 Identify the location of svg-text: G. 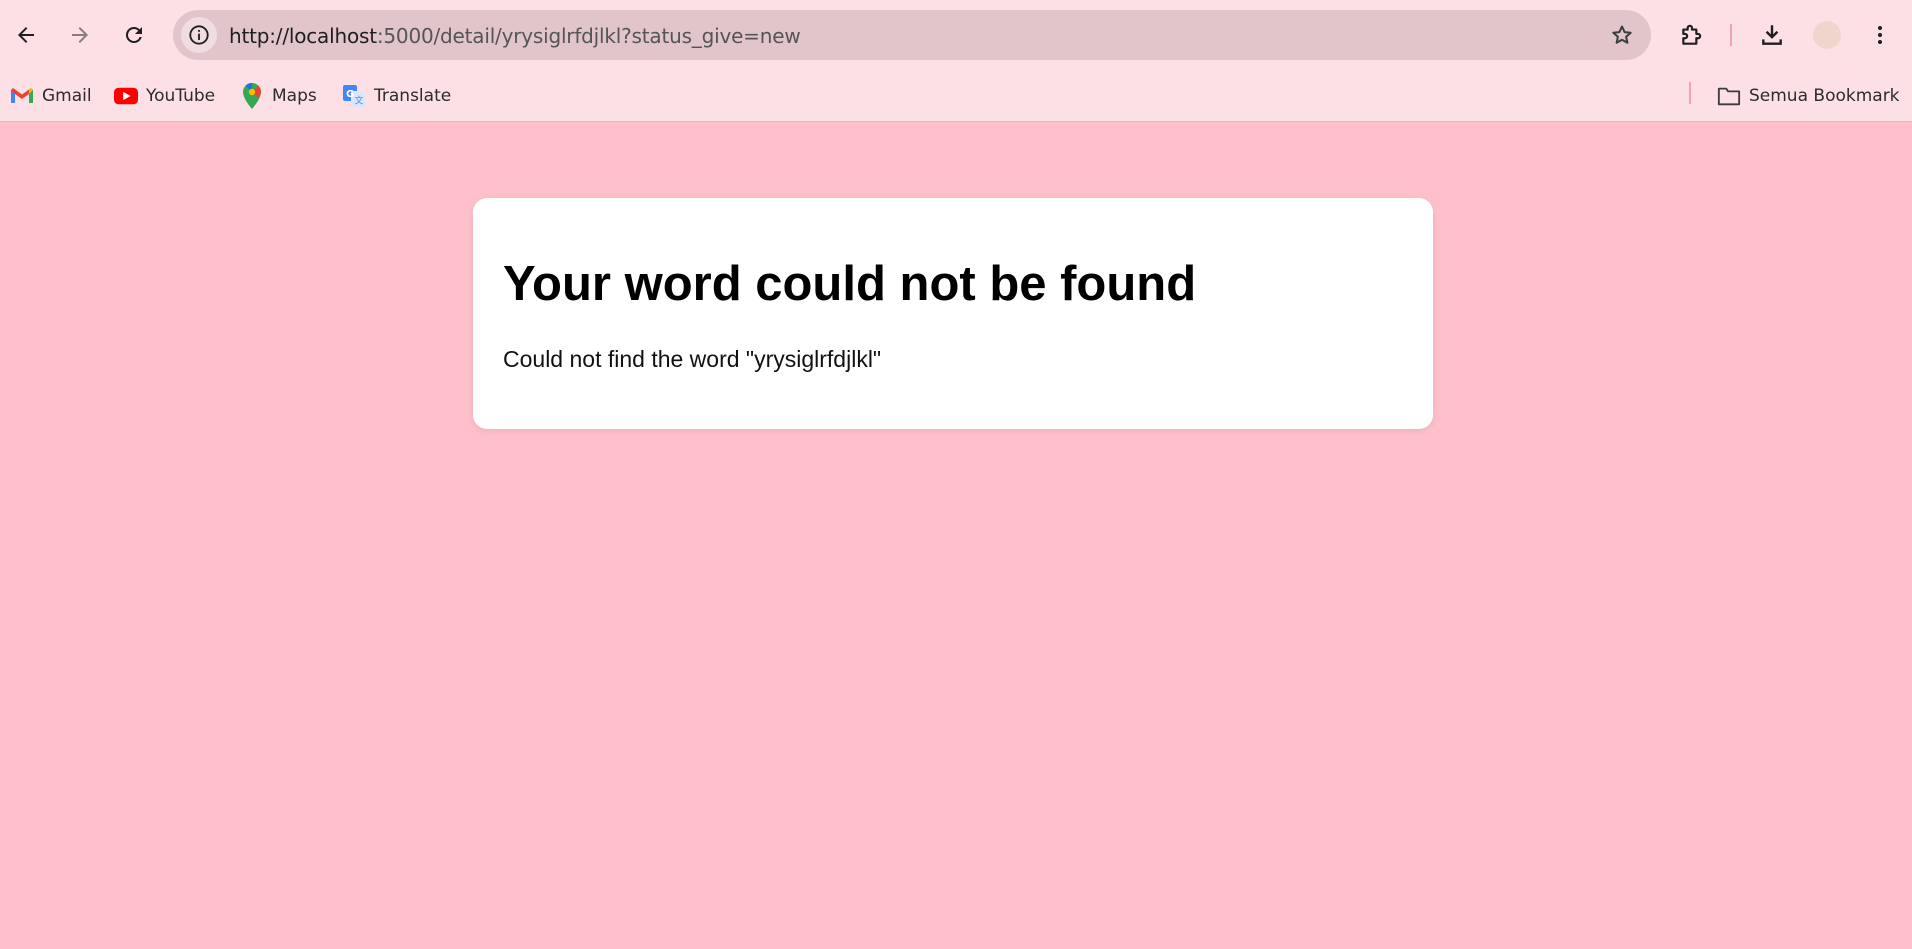
(350, 94).